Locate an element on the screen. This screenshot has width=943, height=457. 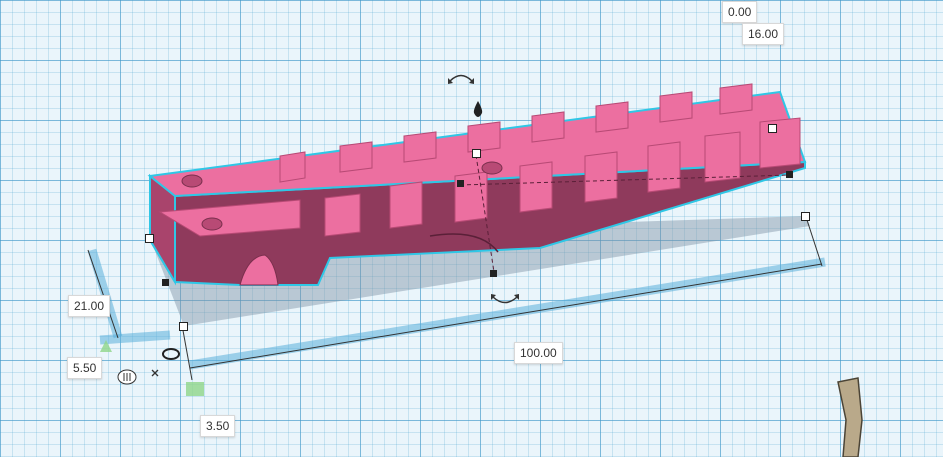
secondary-shape is located at coordinates (850, 417).